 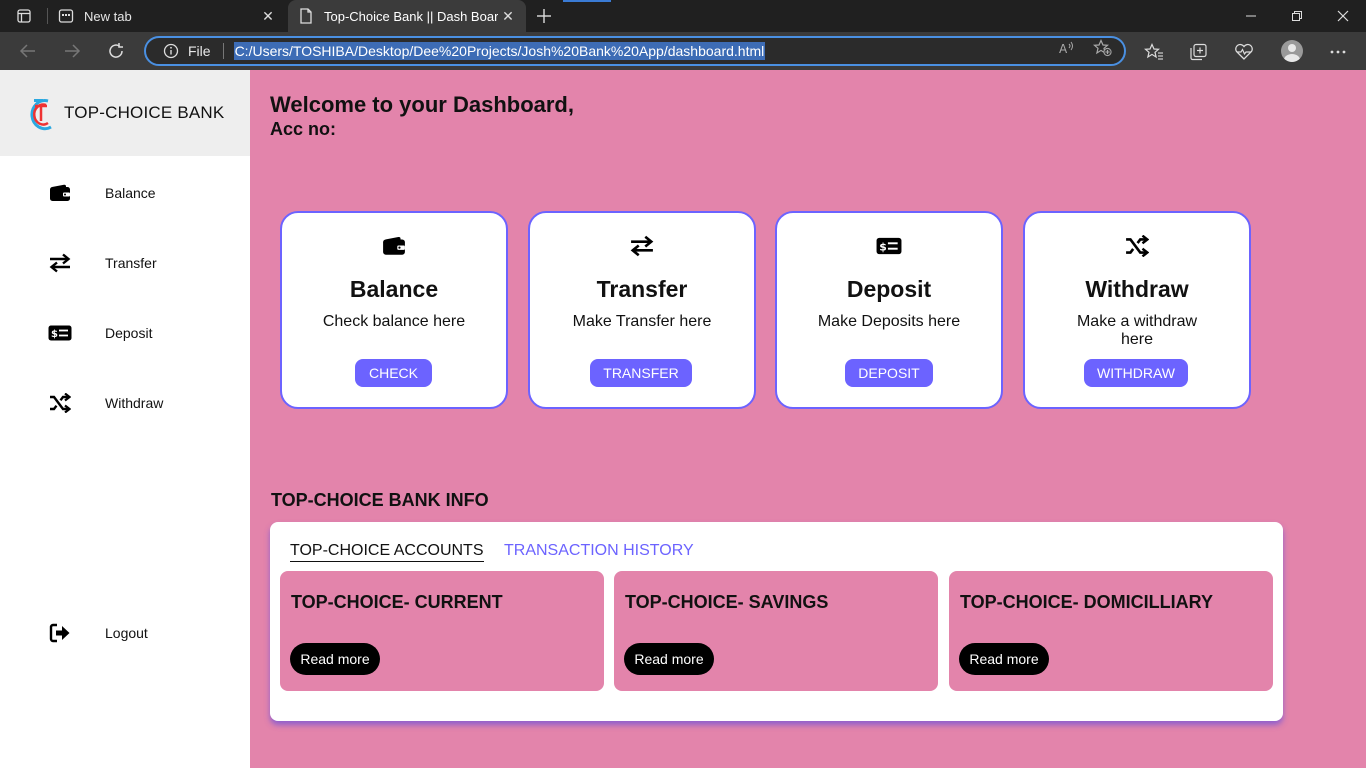 I want to click on read-aloud-icon: A, so click(x=1067, y=48).